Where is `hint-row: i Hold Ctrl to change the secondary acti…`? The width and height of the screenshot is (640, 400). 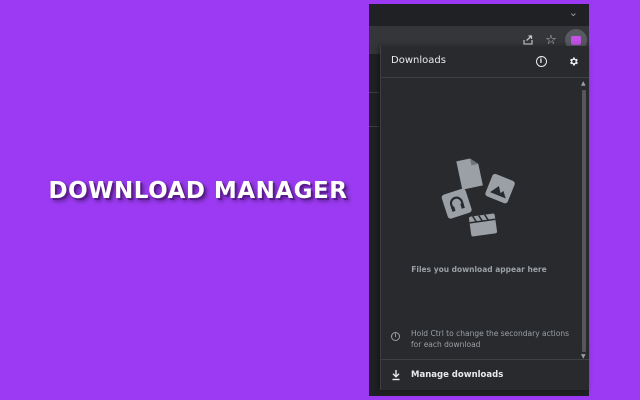
hint-row: i Hold Ctrl to change the secondary acti… is located at coordinates (484, 340).